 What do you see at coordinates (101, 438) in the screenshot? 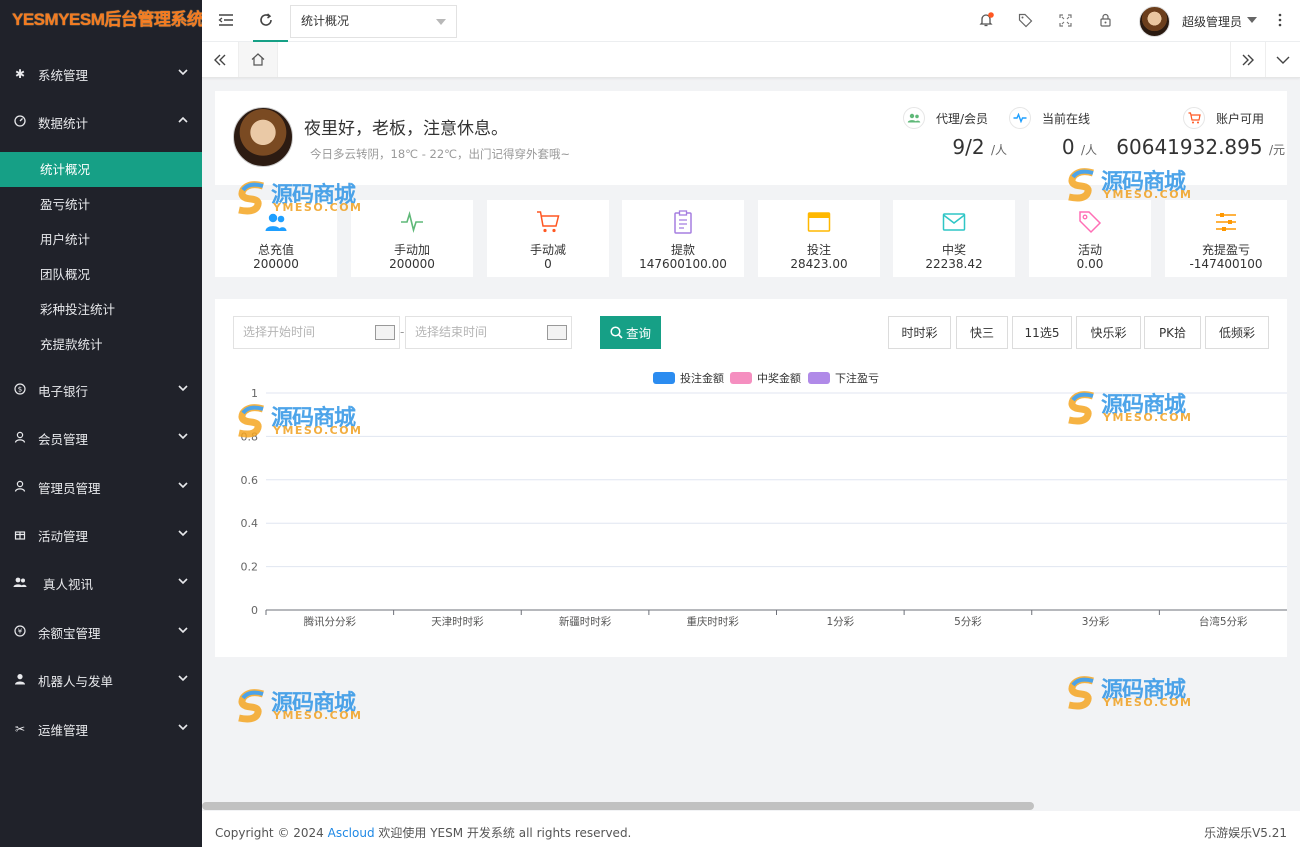
I see `sidebar-item-members: 会员管理` at bounding box center [101, 438].